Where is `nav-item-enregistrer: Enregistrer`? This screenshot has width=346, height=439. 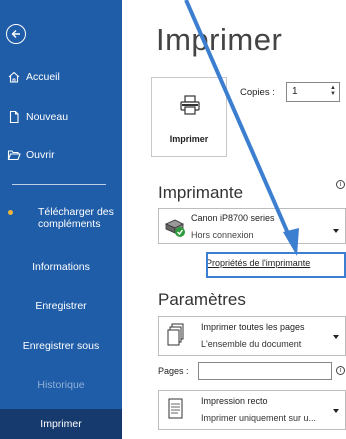
nav-item-enregistrer: Enregistrer is located at coordinates (61, 306).